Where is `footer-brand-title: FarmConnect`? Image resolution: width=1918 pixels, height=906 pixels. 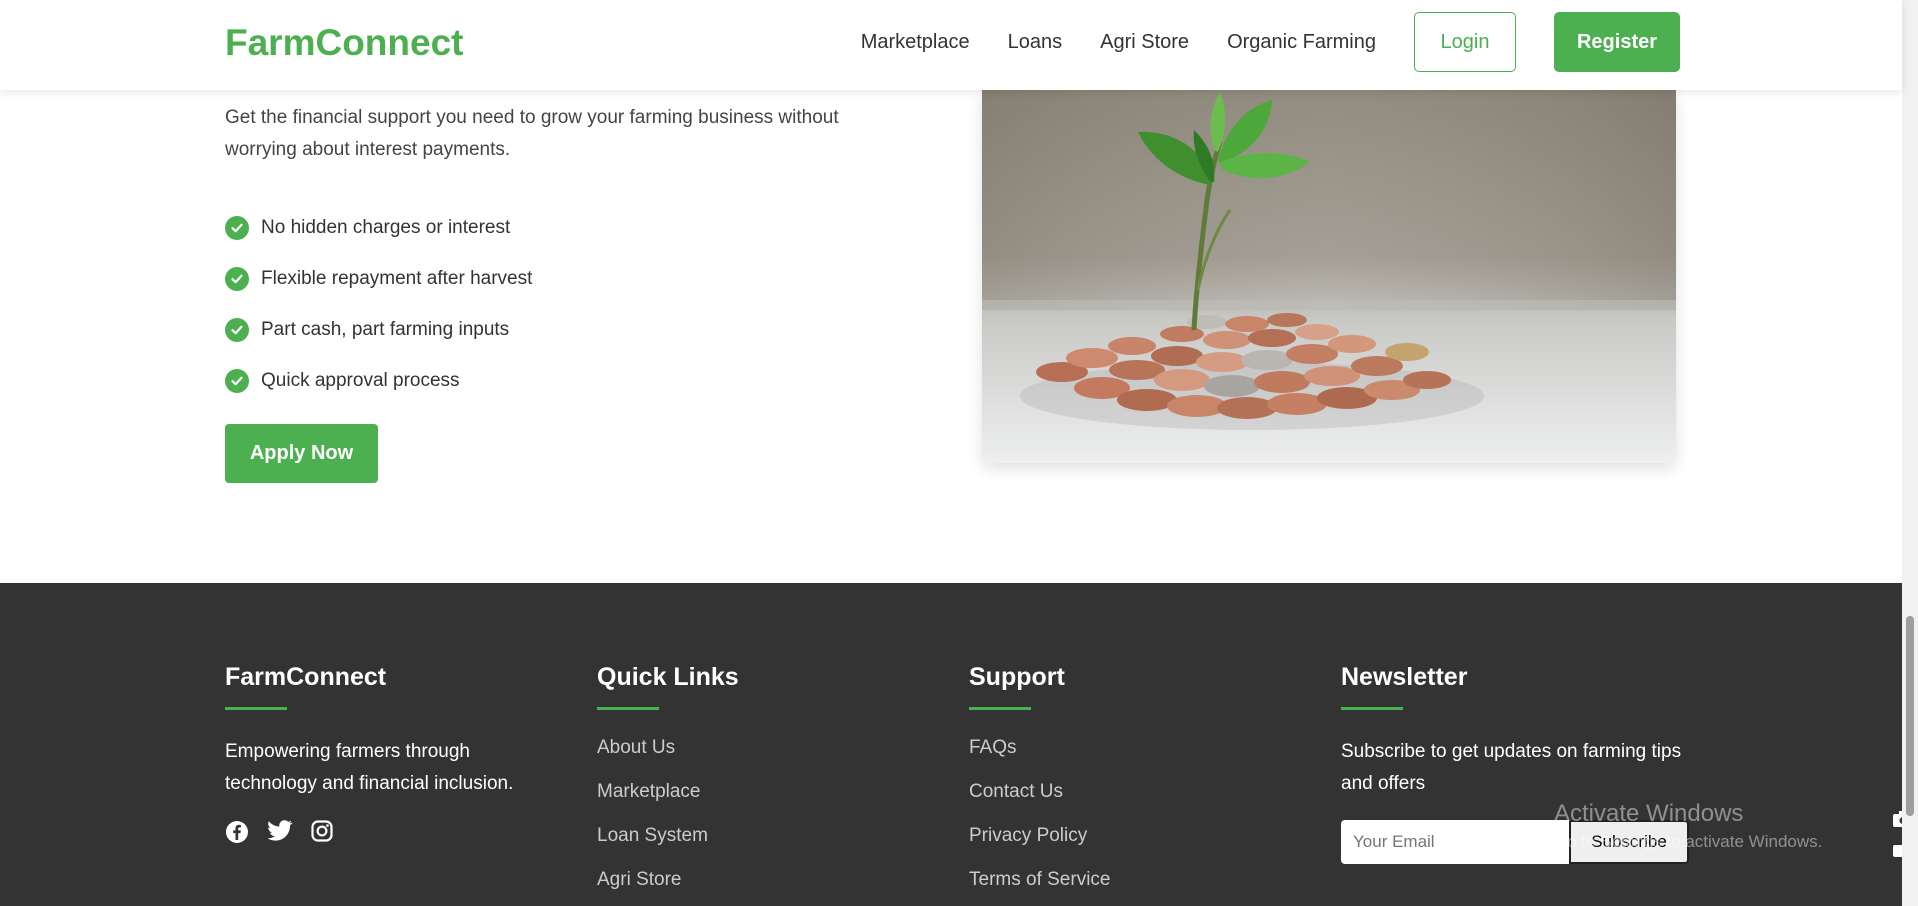 footer-brand-title: FarmConnect is located at coordinates (306, 677).